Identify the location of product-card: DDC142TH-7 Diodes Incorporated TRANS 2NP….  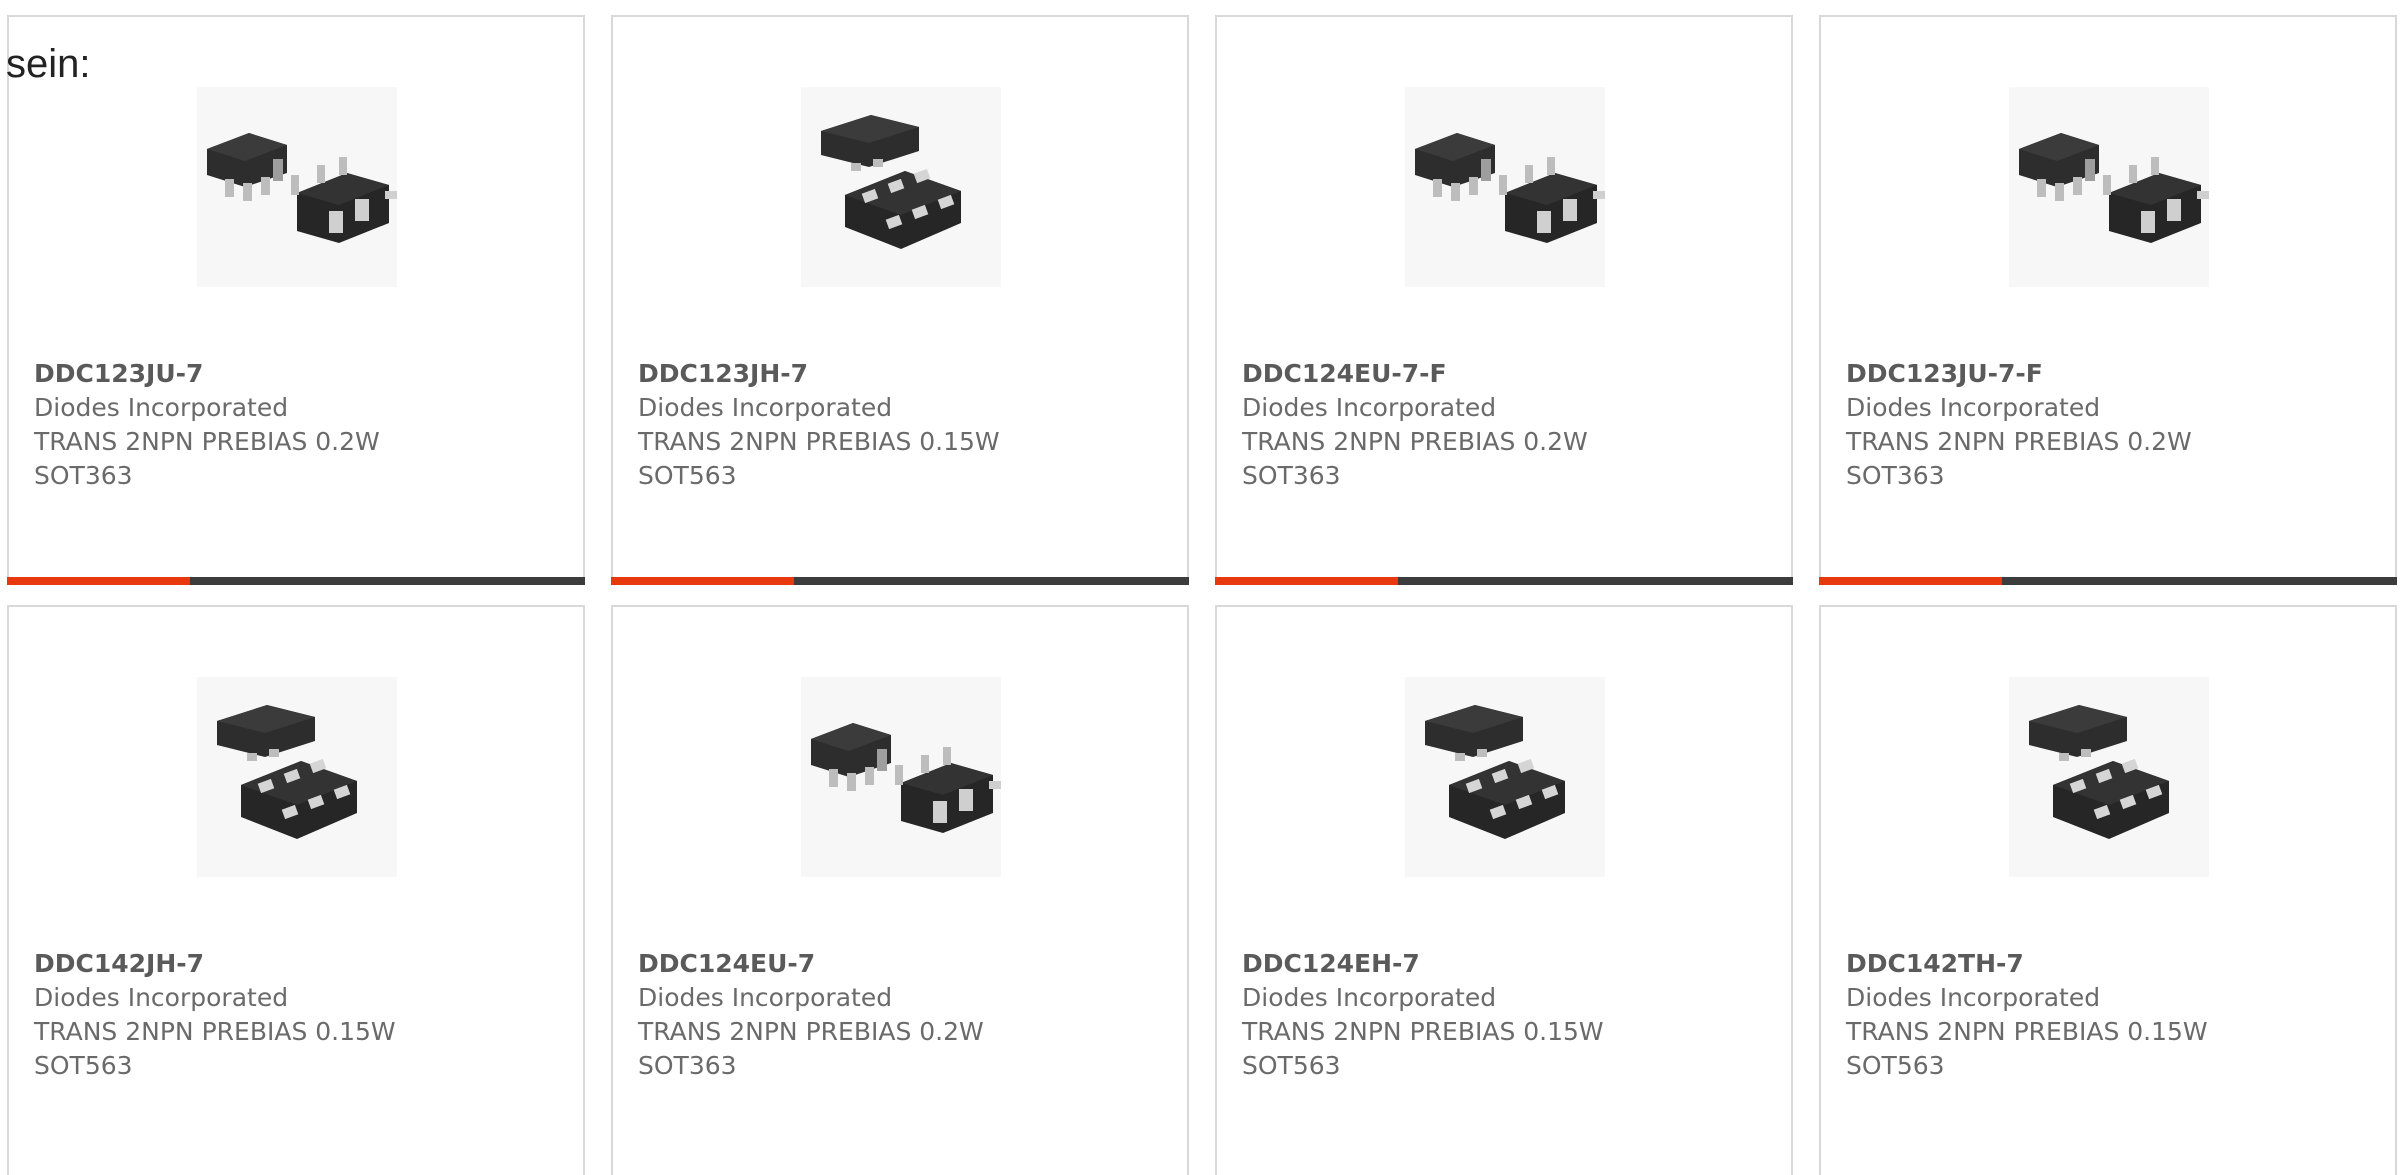
(2108, 890).